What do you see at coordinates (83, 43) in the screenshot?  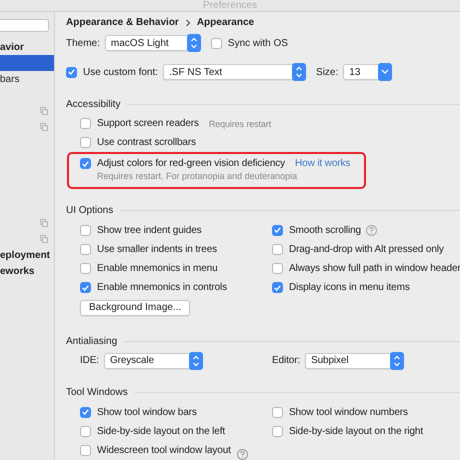 I see `theme-label: Theme:` at bounding box center [83, 43].